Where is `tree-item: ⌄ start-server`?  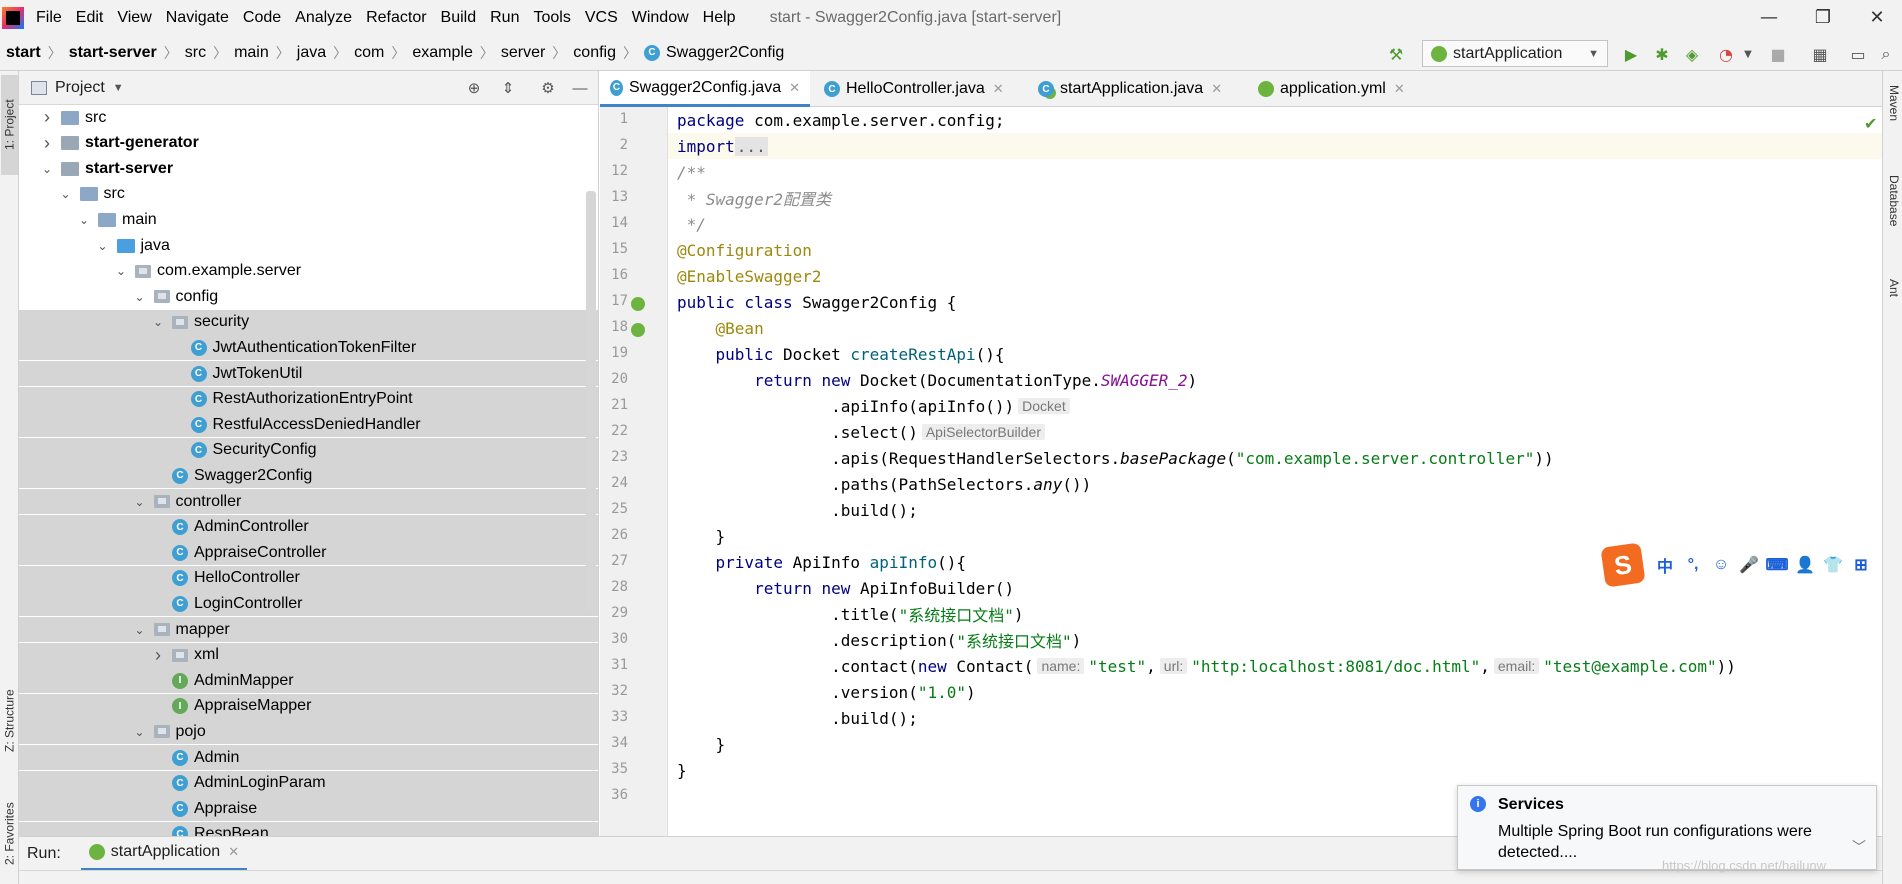 tree-item: ⌄ start-server is located at coordinates (308, 168).